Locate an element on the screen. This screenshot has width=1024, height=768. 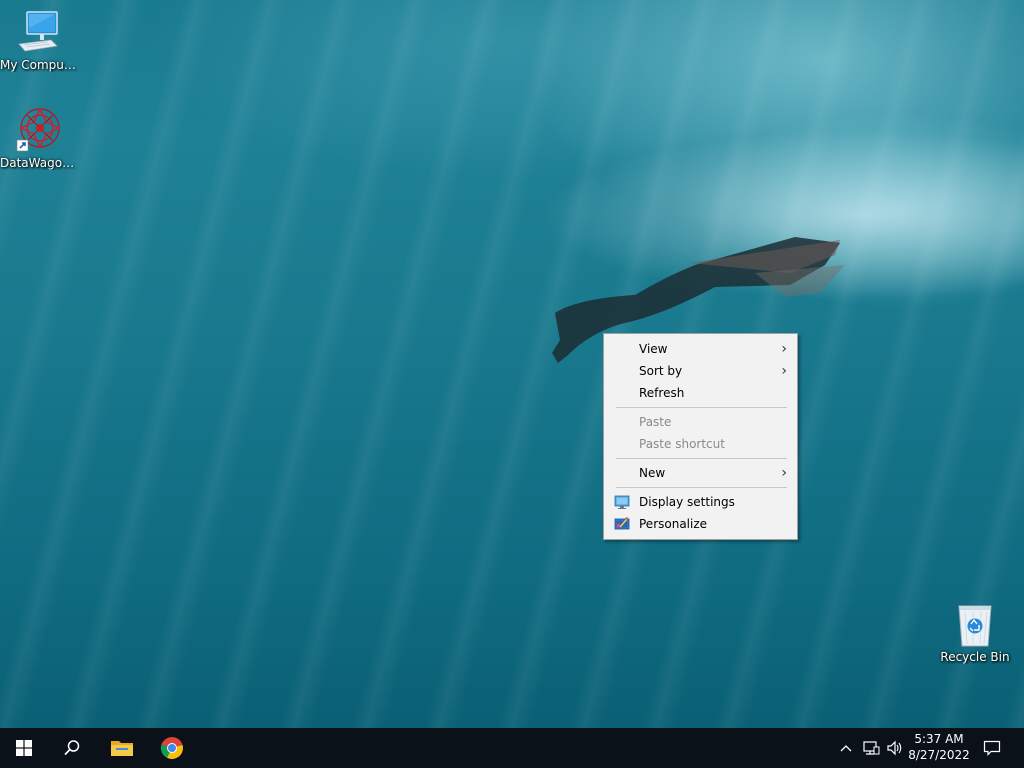
network-icon is located at coordinates (871, 748).